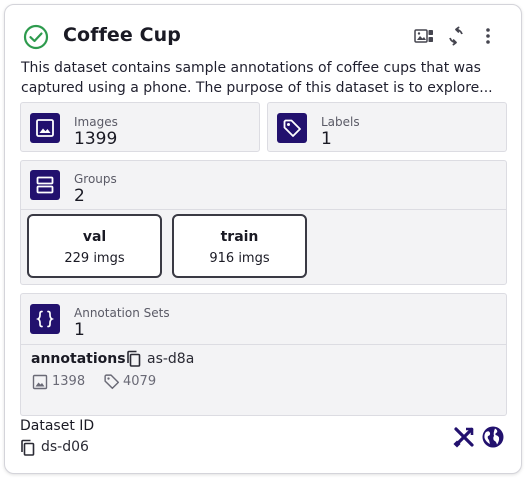 The image size is (526, 478). What do you see at coordinates (326, 139) in the screenshot?
I see `labels-count: 1` at bounding box center [326, 139].